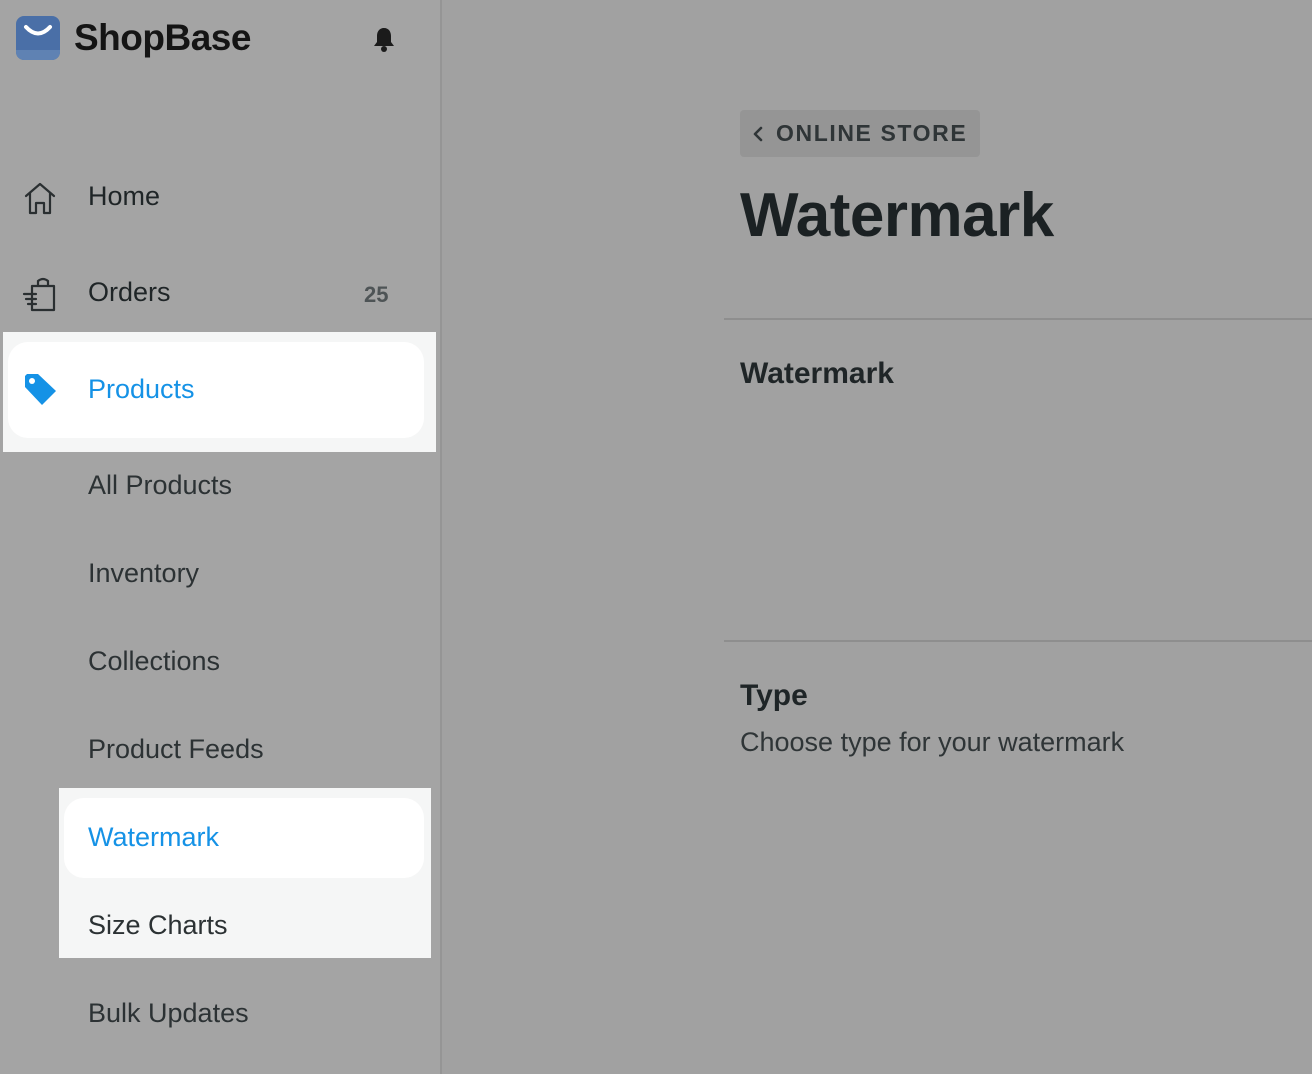  What do you see at coordinates (141, 389) in the screenshot?
I see `sidebar-item-label: Products` at bounding box center [141, 389].